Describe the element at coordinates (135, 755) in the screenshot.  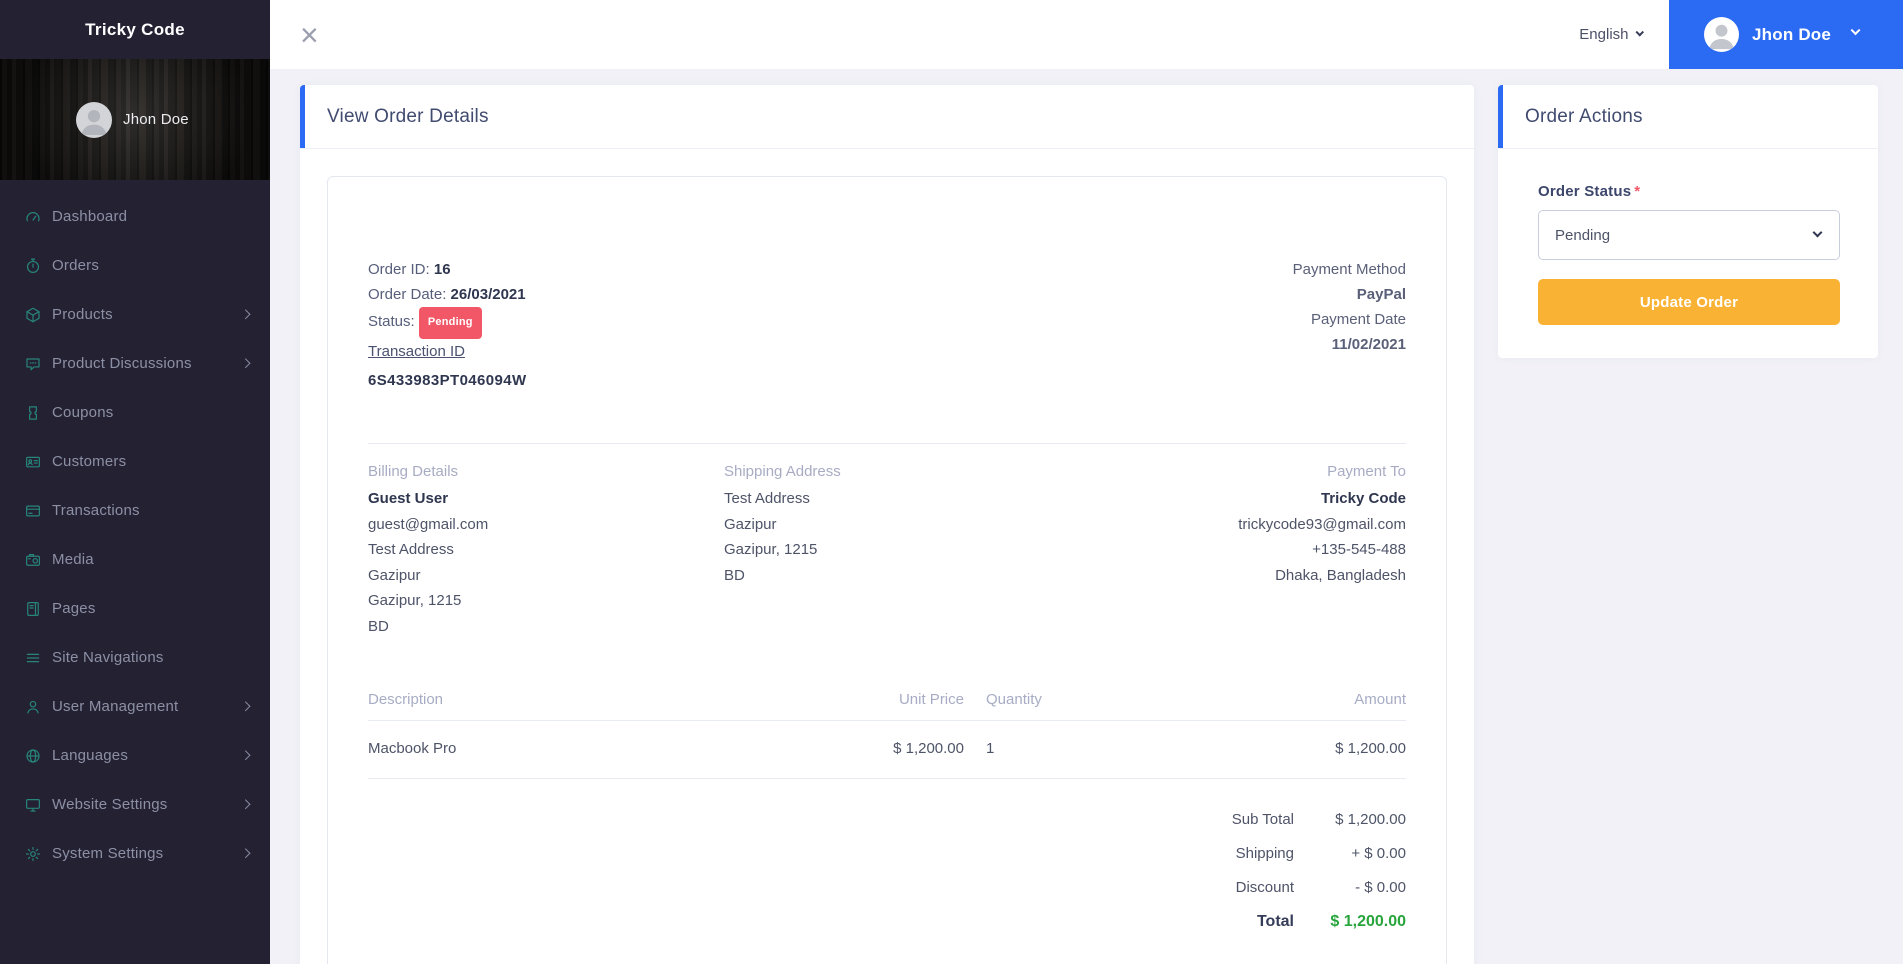
I see `sidebar-item-languages: Languages` at that location.